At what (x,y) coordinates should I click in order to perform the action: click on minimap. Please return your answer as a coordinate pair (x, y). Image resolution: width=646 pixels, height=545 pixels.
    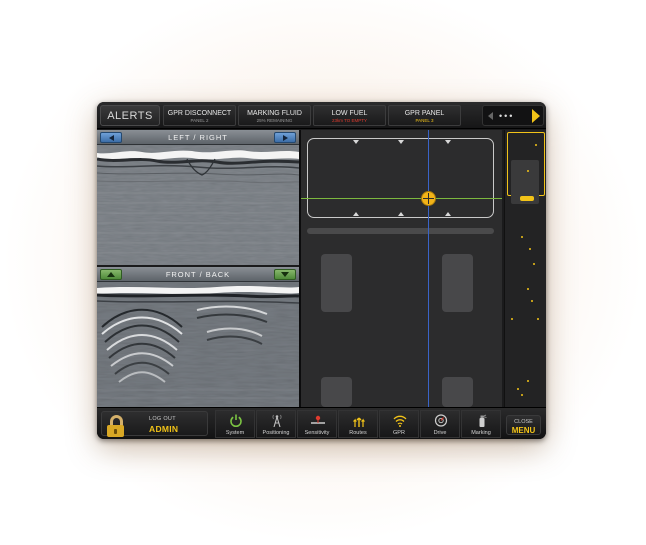
    Looking at the image, I should click on (525, 268).